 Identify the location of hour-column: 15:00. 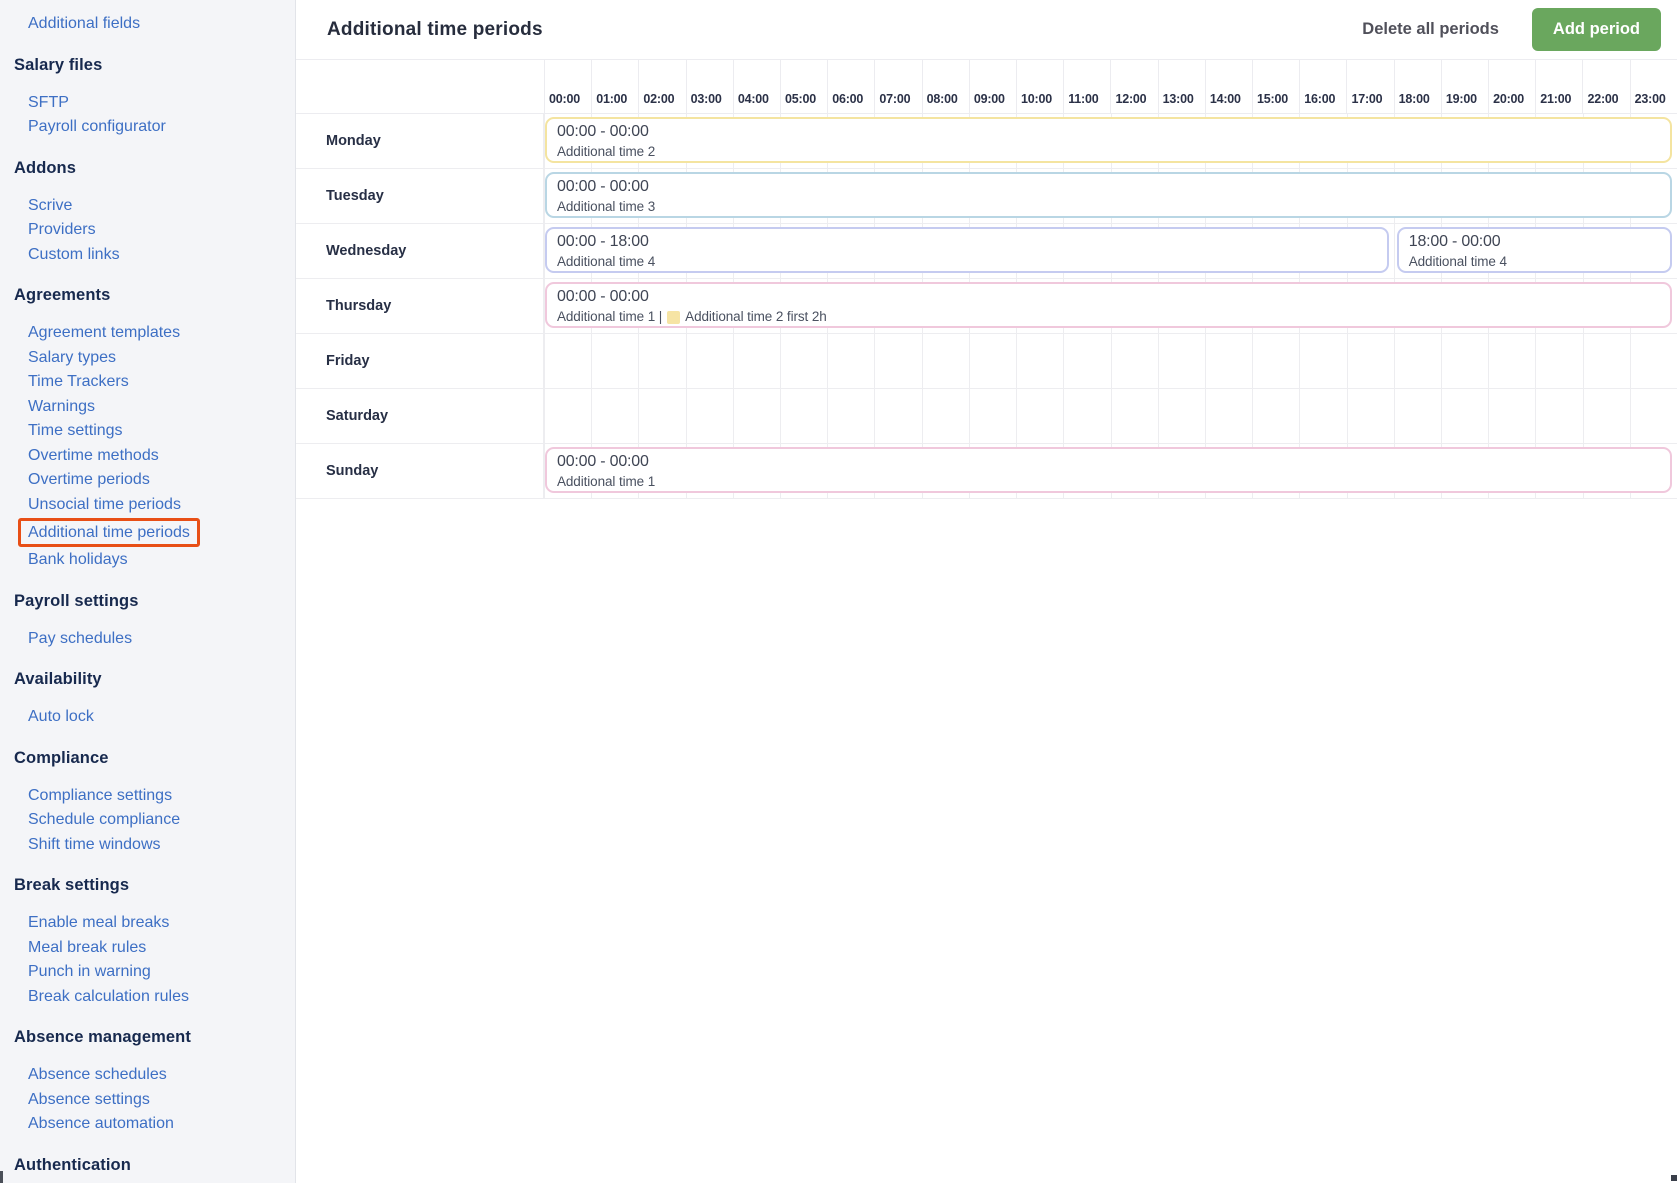
(1275, 86).